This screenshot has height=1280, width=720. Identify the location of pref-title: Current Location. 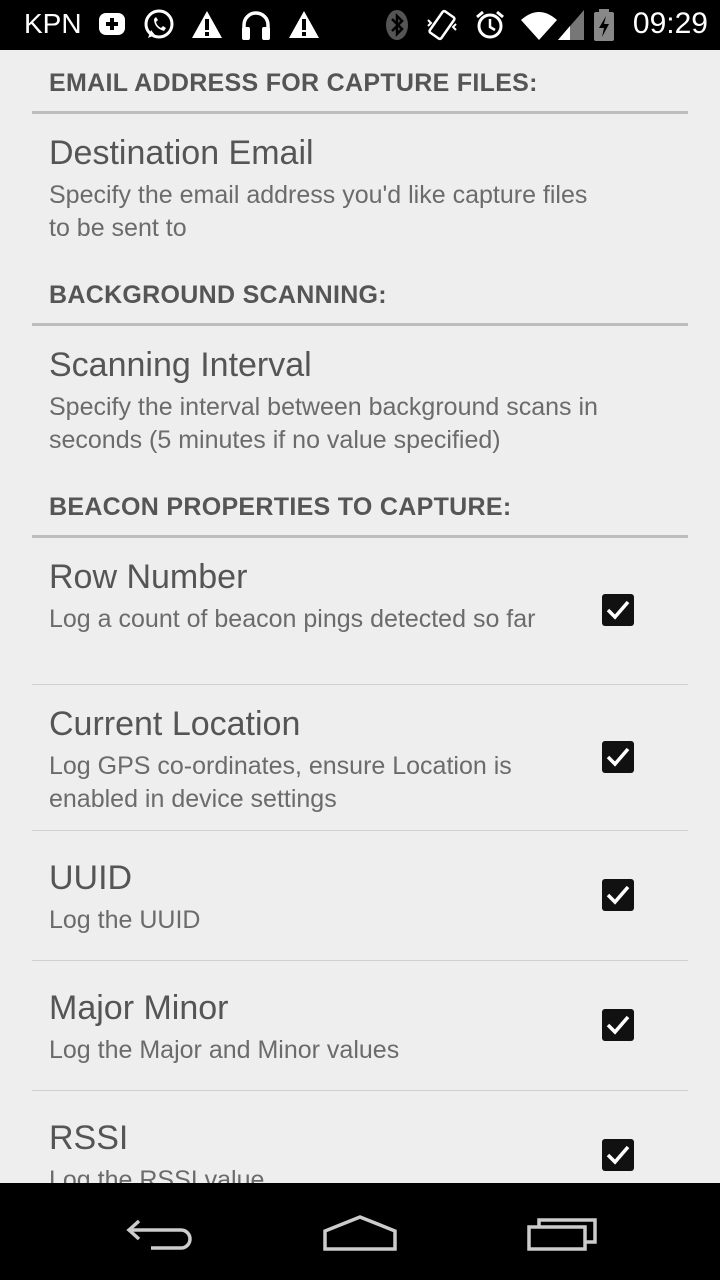
(175, 724).